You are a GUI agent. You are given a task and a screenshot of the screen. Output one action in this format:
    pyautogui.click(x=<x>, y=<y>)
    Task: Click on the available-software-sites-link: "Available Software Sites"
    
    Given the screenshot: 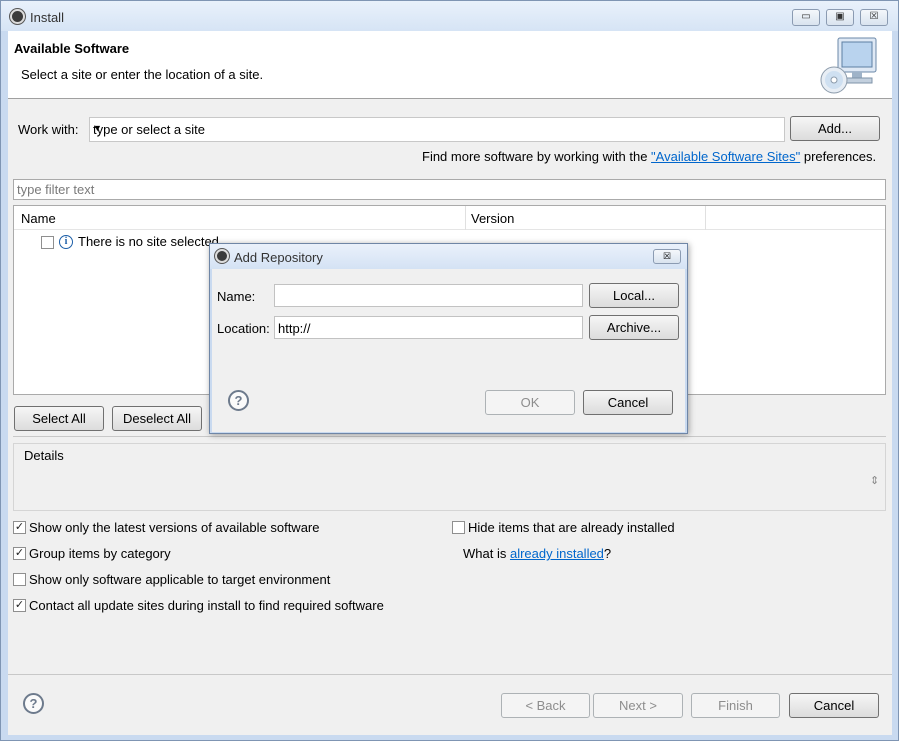 What is the action you would take?
    pyautogui.click(x=725, y=156)
    